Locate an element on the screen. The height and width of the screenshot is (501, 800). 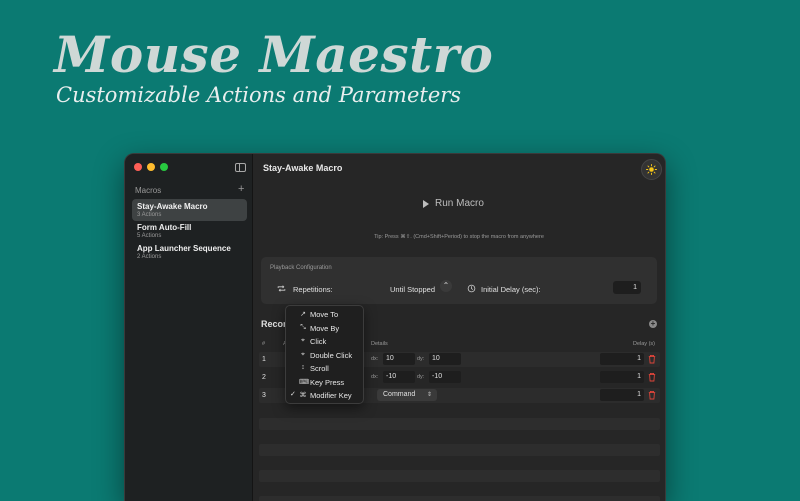
sidebar-item-stay-awake: Stay-Awake Macro 3 Actions is located at coordinates (189, 210).